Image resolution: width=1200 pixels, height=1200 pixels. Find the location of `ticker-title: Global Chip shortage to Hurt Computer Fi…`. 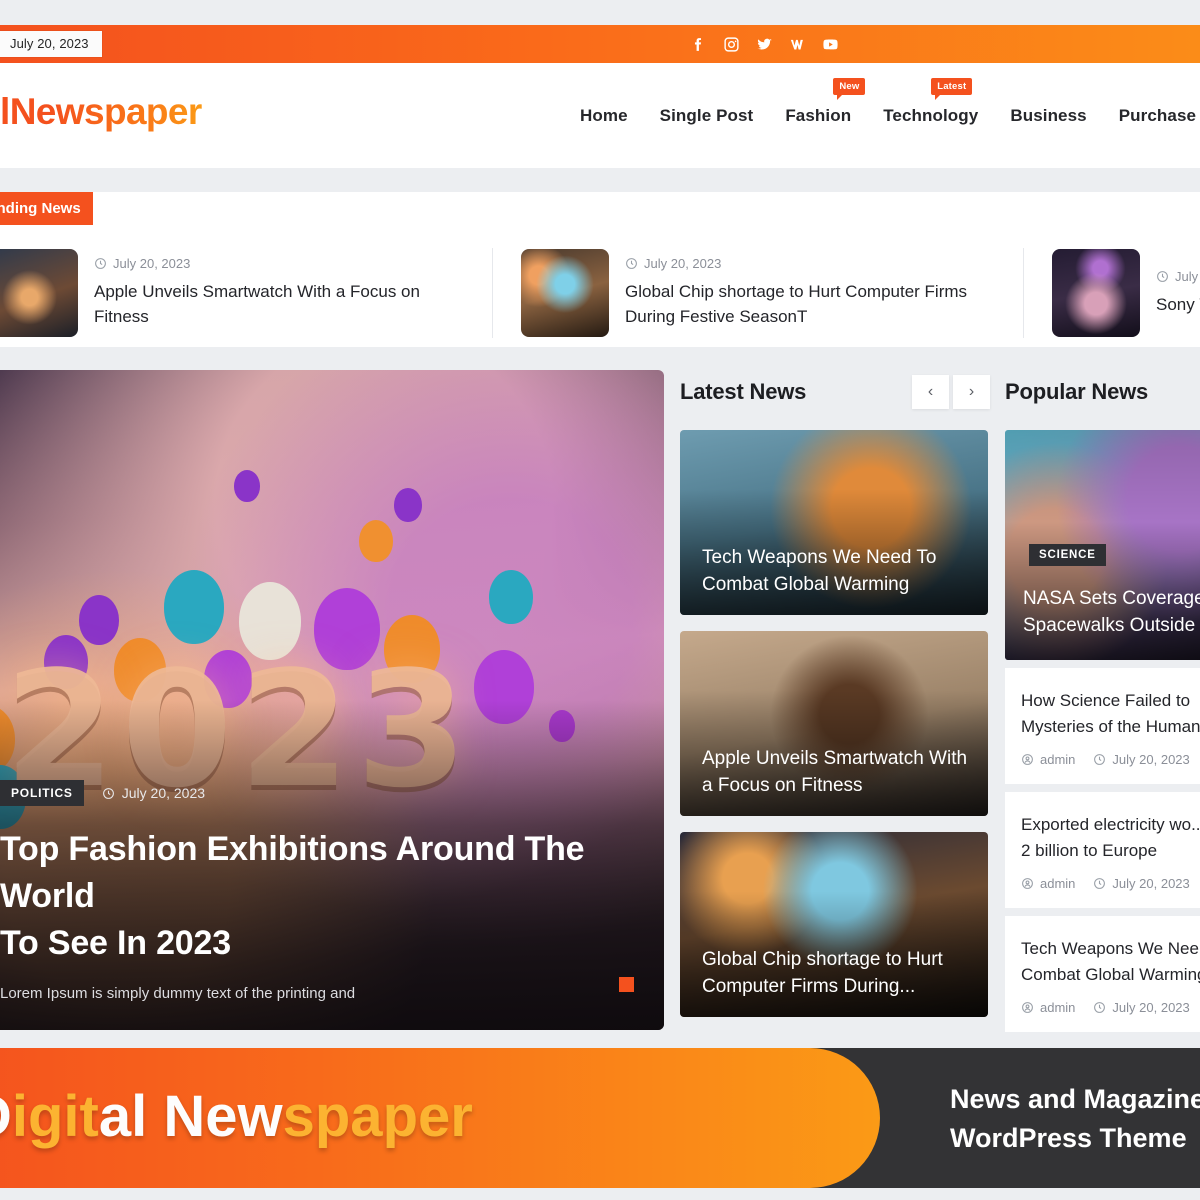

ticker-title: Global Chip shortage to Hurt Computer Fi… is located at coordinates (810, 304).